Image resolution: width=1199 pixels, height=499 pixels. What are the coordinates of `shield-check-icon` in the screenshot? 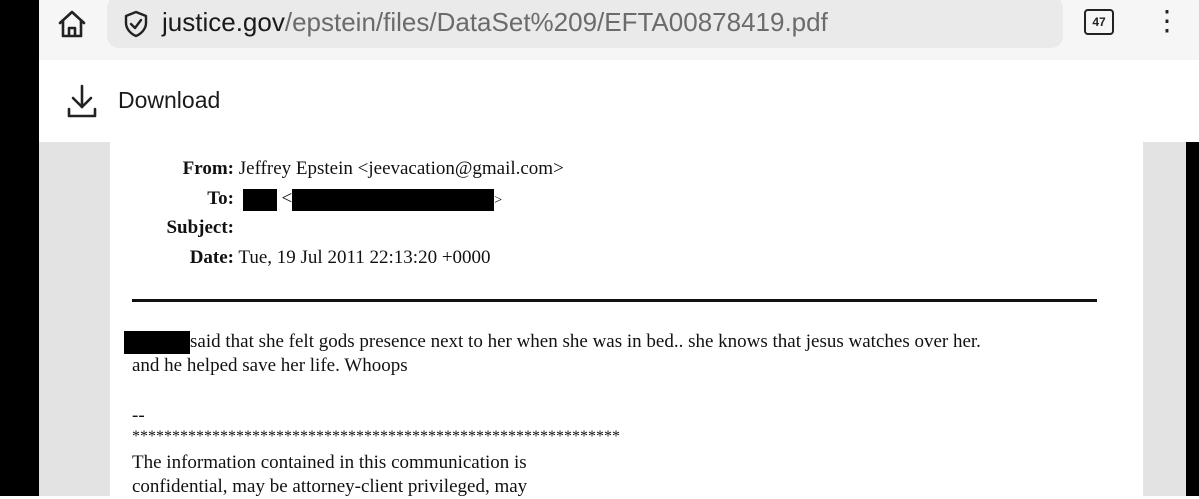 It's located at (136, 24).